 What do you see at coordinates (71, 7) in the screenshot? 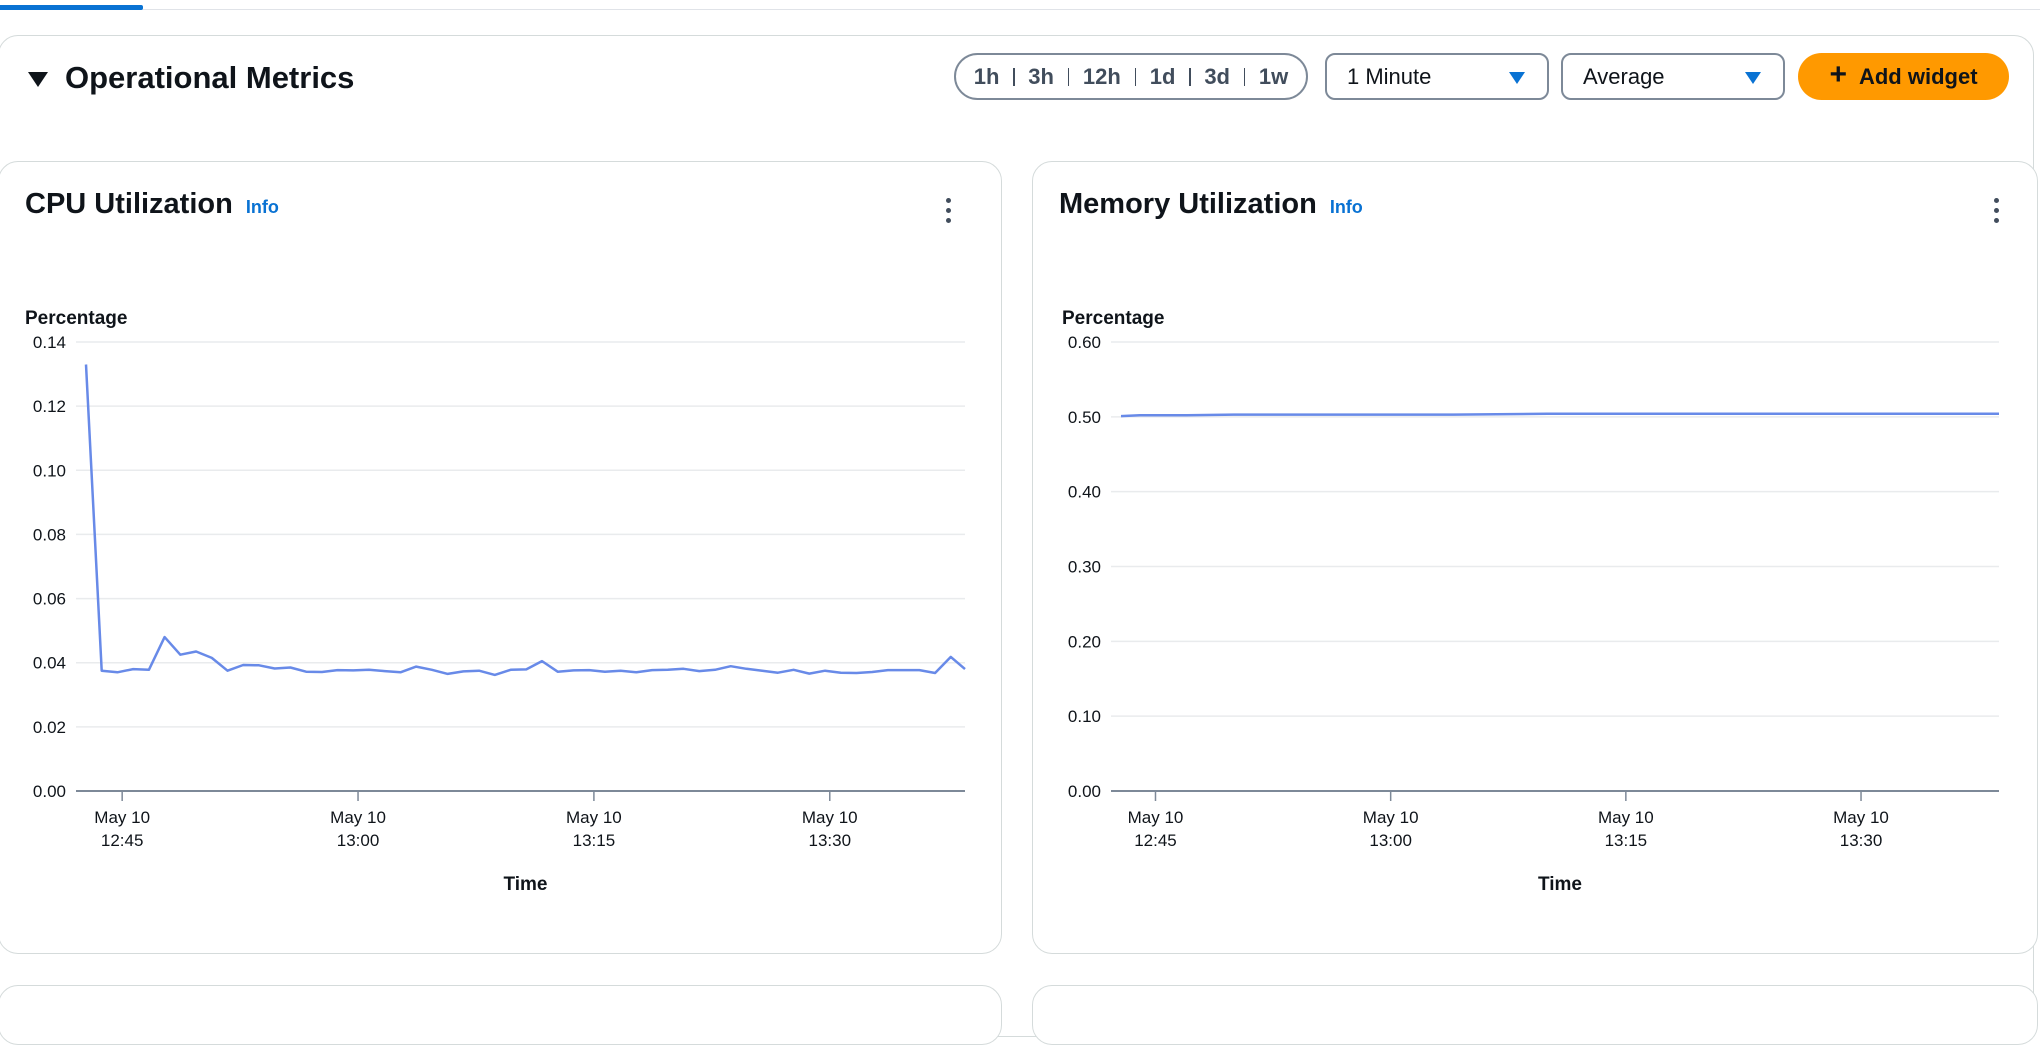
I see `active-tab-indicator` at bounding box center [71, 7].